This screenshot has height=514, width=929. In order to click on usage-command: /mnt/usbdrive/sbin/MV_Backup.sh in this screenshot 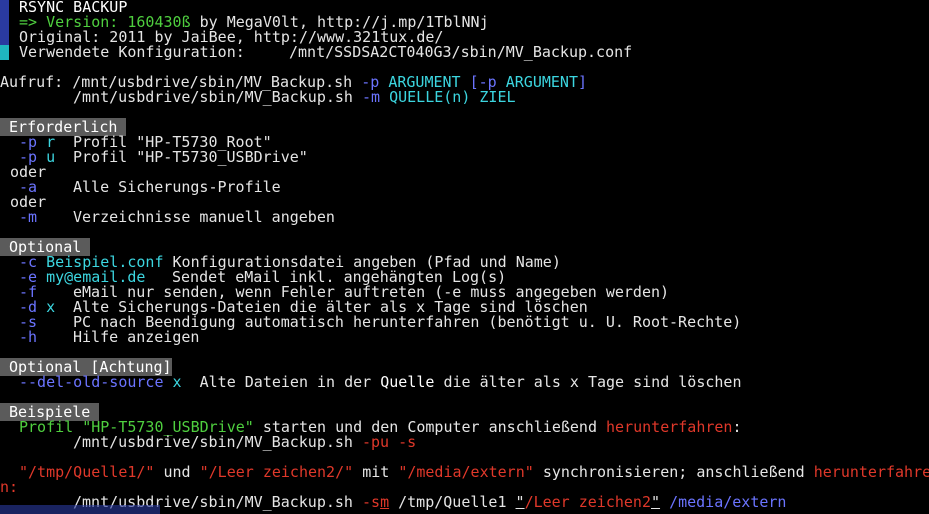, I will do `click(213, 97)`.